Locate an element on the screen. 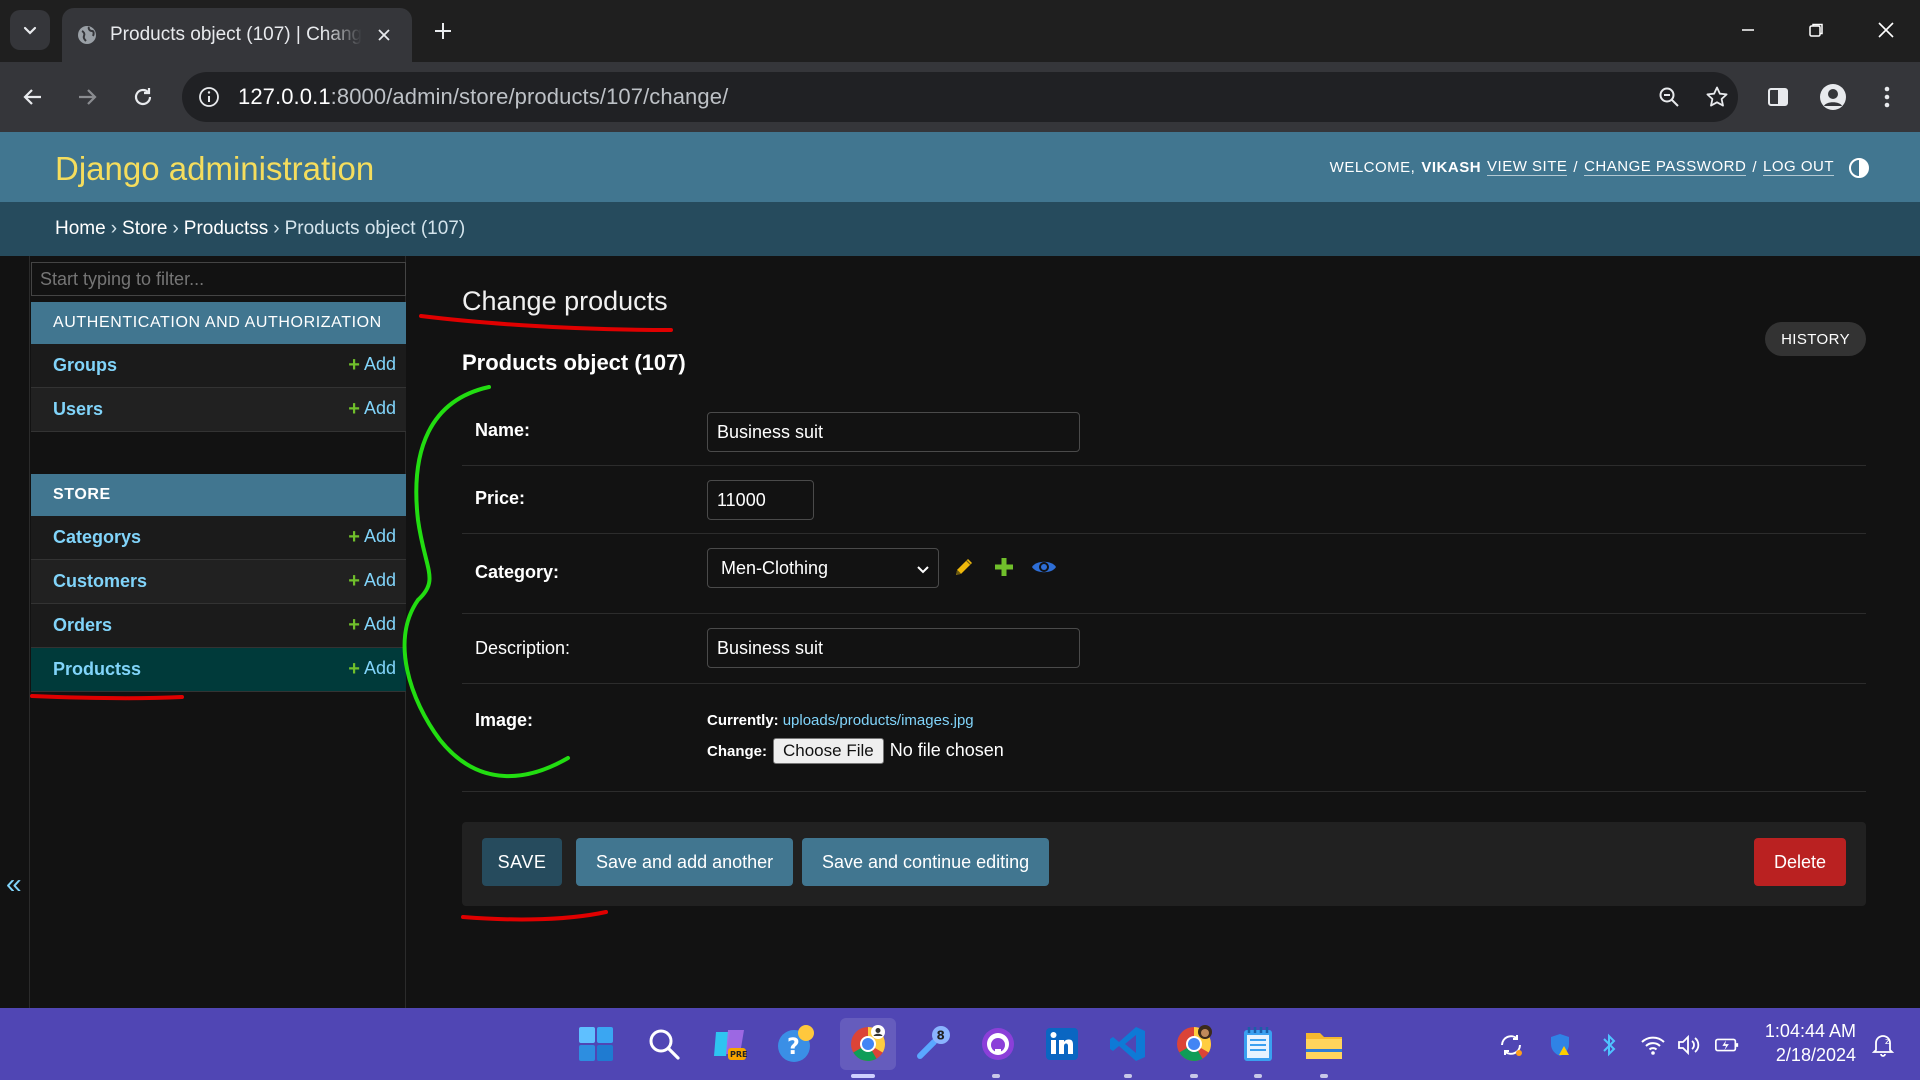 The image size is (1920, 1080). sidebar-item-productss: Productss + Add is located at coordinates (218, 670).